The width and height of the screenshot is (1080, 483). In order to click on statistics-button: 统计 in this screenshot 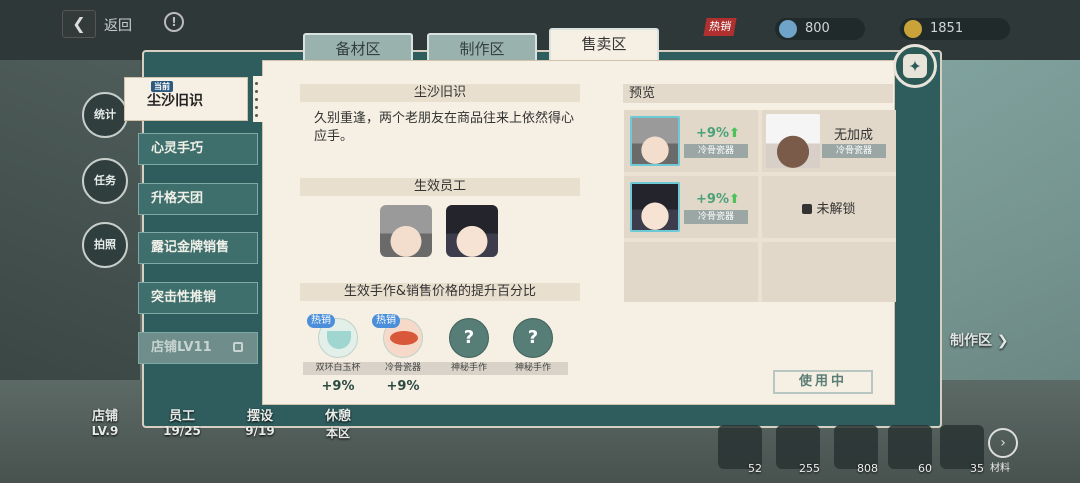, I will do `click(105, 115)`.